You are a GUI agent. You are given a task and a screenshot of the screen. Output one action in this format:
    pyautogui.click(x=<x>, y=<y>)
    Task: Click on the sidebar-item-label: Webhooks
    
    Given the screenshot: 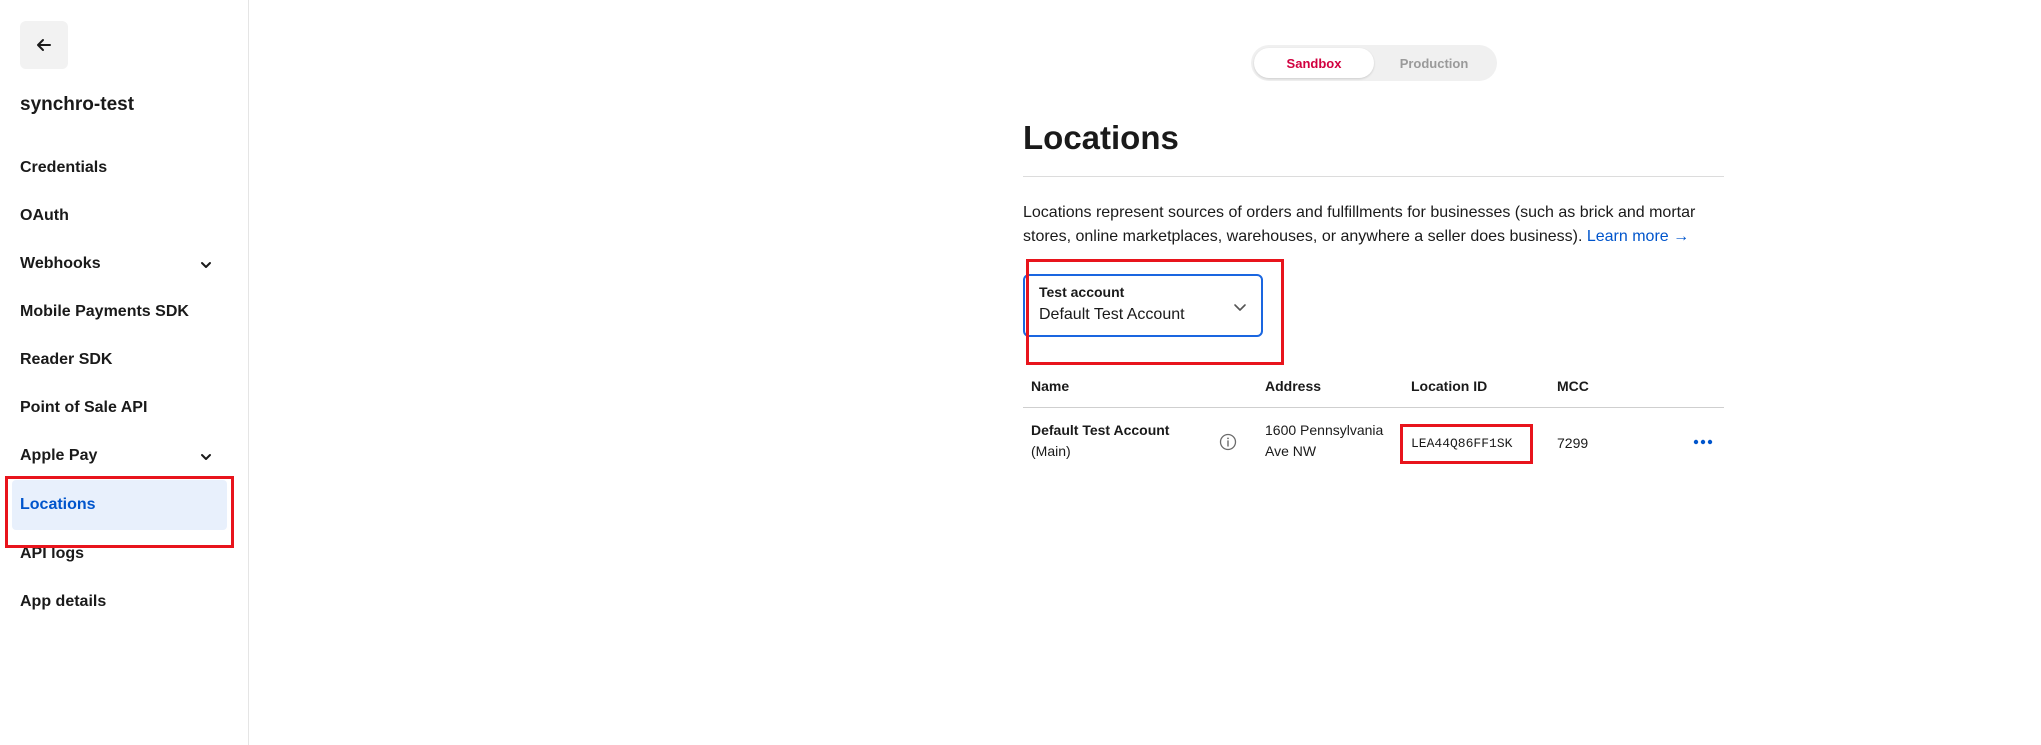 What is the action you would take?
    pyautogui.click(x=60, y=263)
    